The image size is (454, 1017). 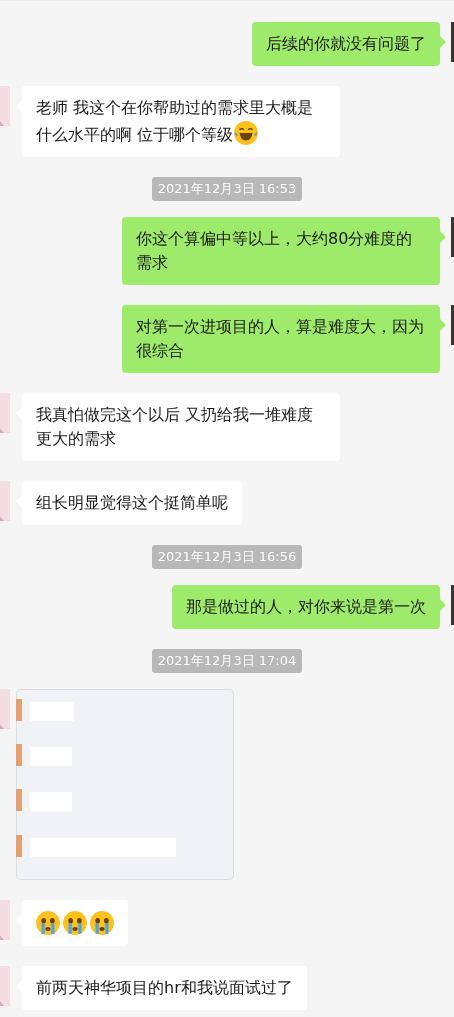 I want to click on message-bubble: 后续的你就没有问题了, so click(x=346, y=44).